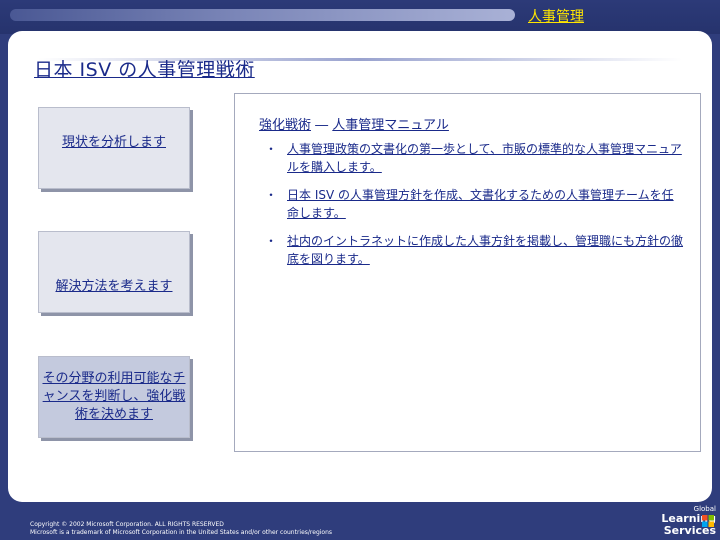 The image size is (720, 540). I want to click on windows-flag-icon, so click(708, 521).